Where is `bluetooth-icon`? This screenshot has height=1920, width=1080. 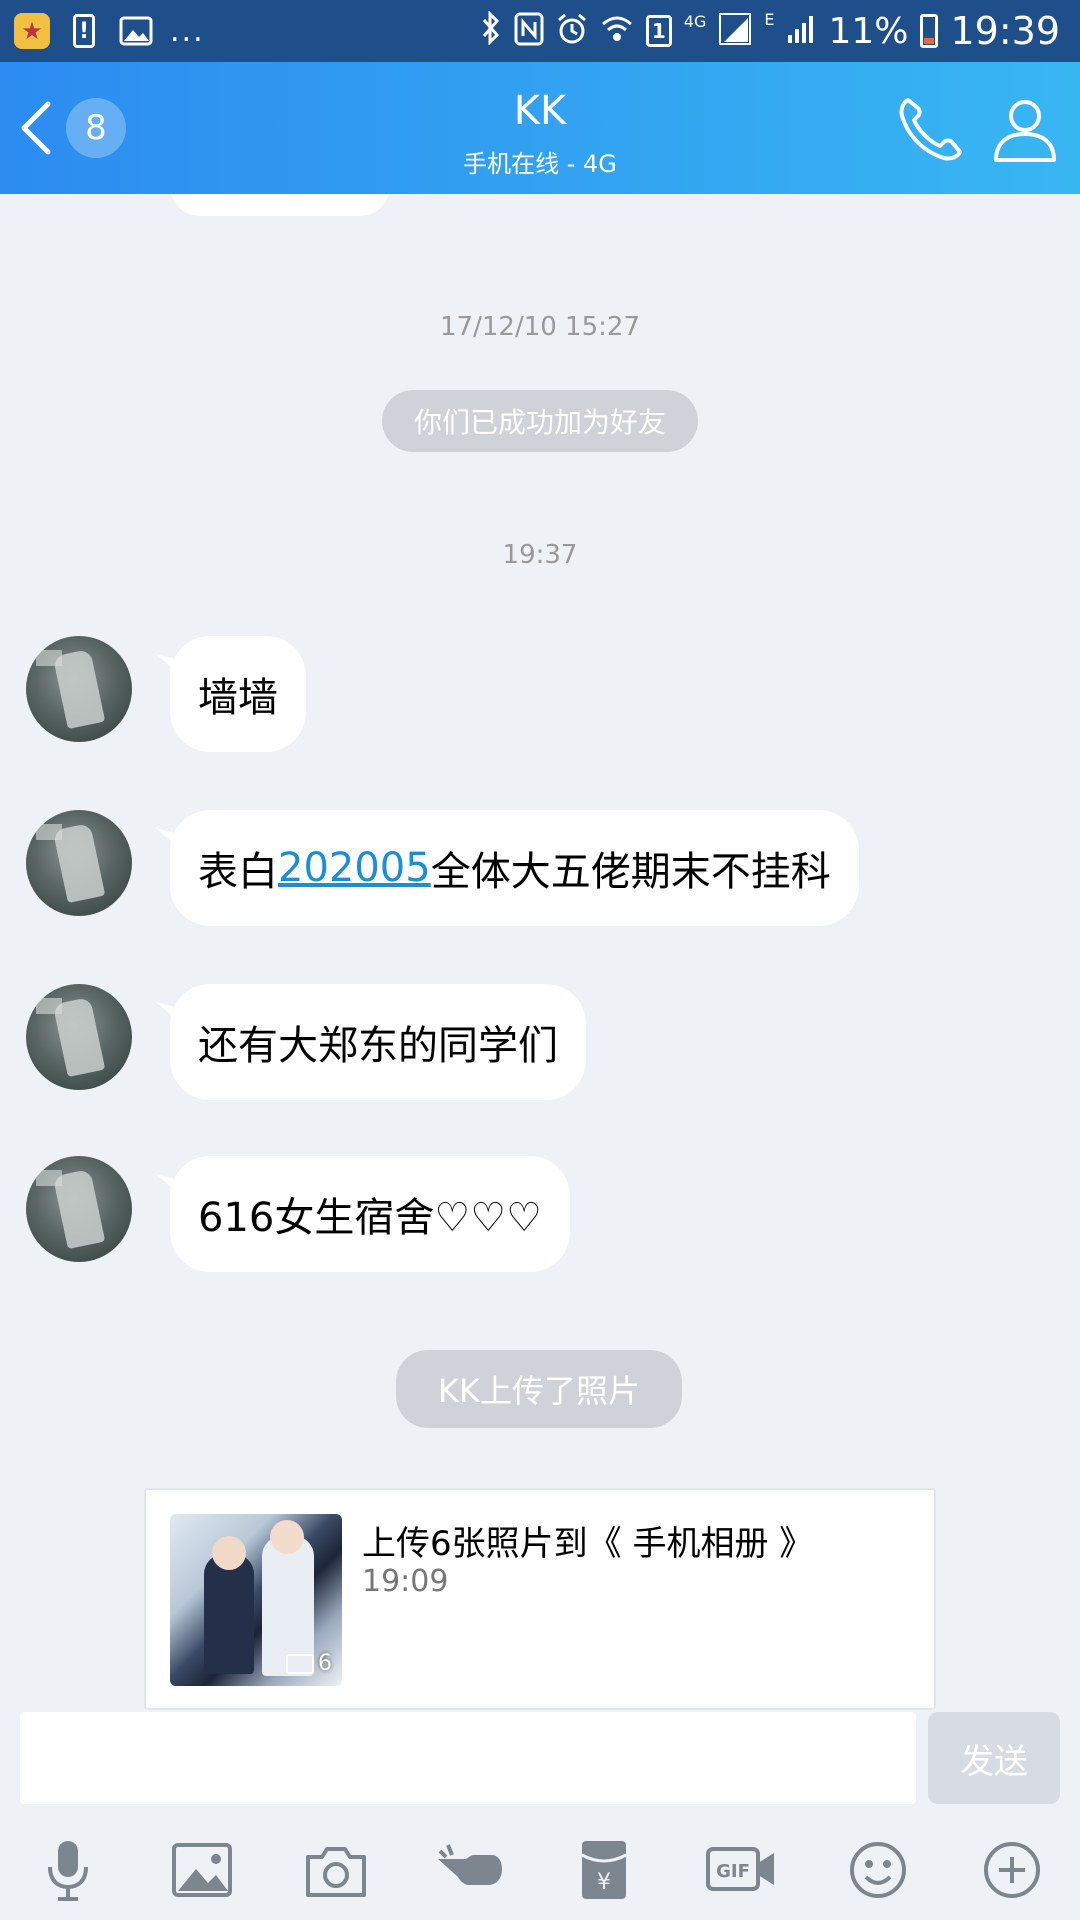
bluetooth-icon is located at coordinates (491, 30).